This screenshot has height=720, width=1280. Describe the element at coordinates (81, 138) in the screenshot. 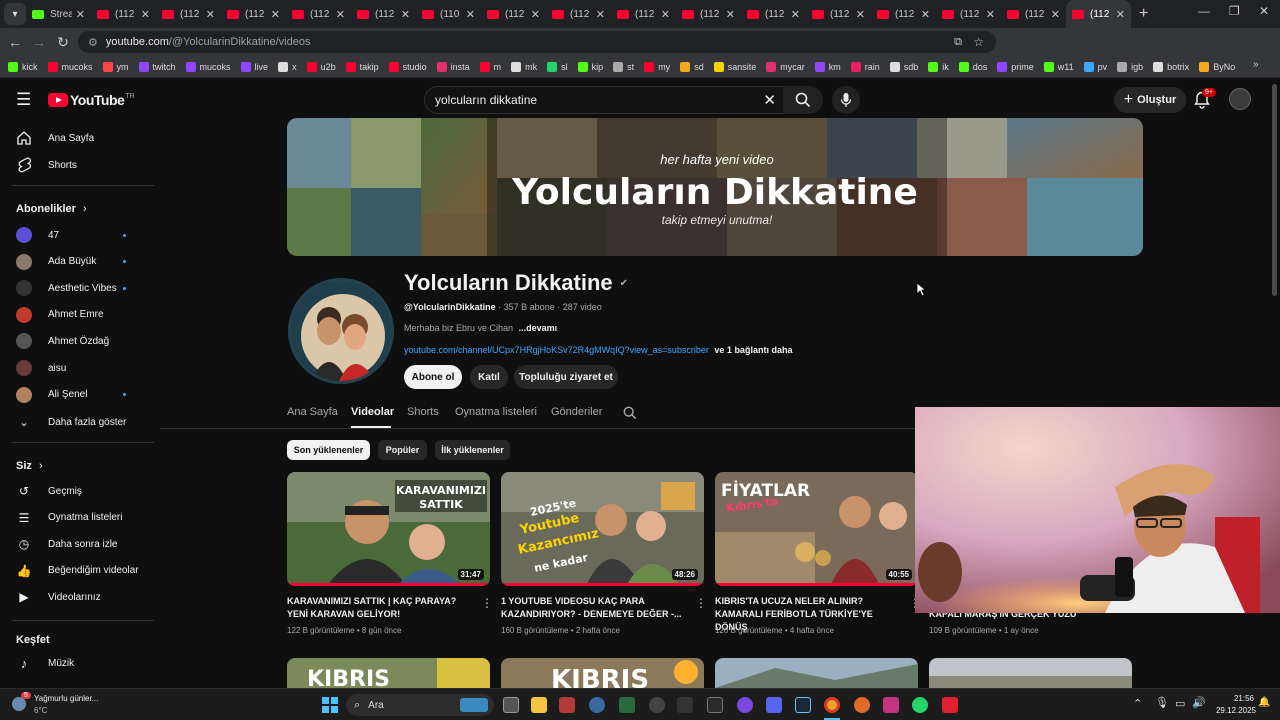

I see `sidebar-item-home: Ana Sayfa` at that location.